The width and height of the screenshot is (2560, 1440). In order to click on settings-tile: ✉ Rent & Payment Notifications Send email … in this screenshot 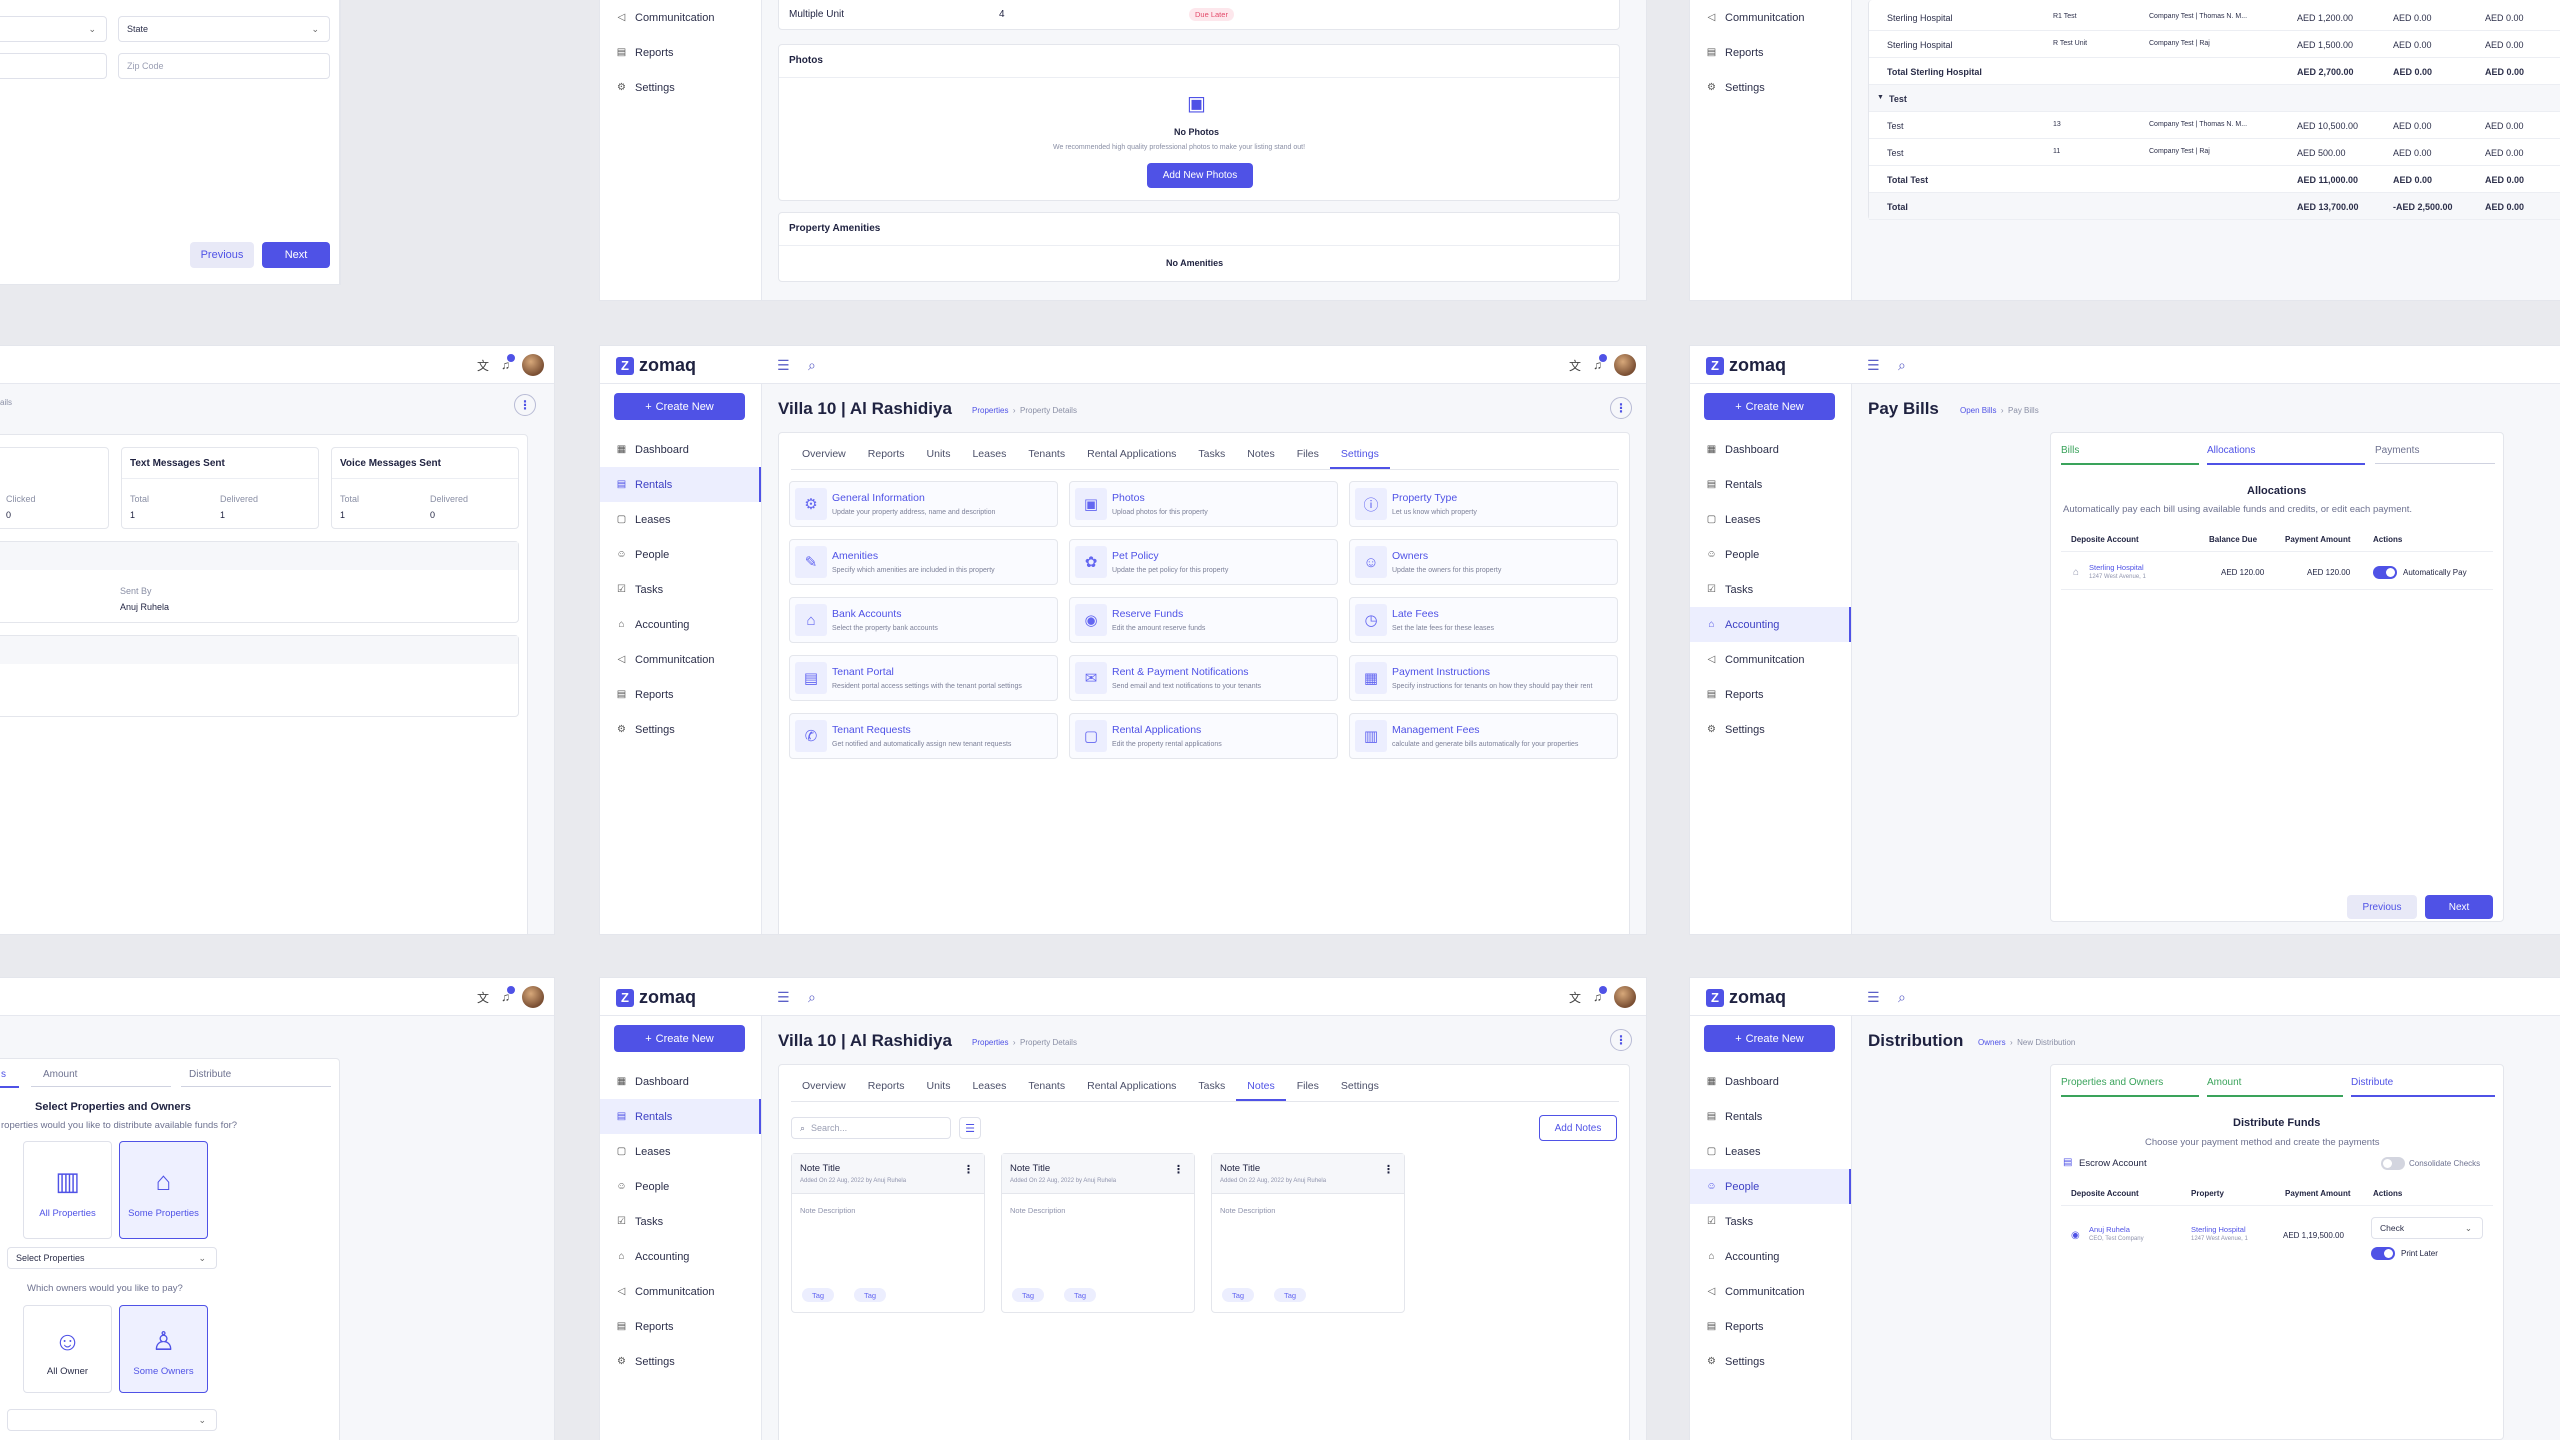, I will do `click(1203, 678)`.